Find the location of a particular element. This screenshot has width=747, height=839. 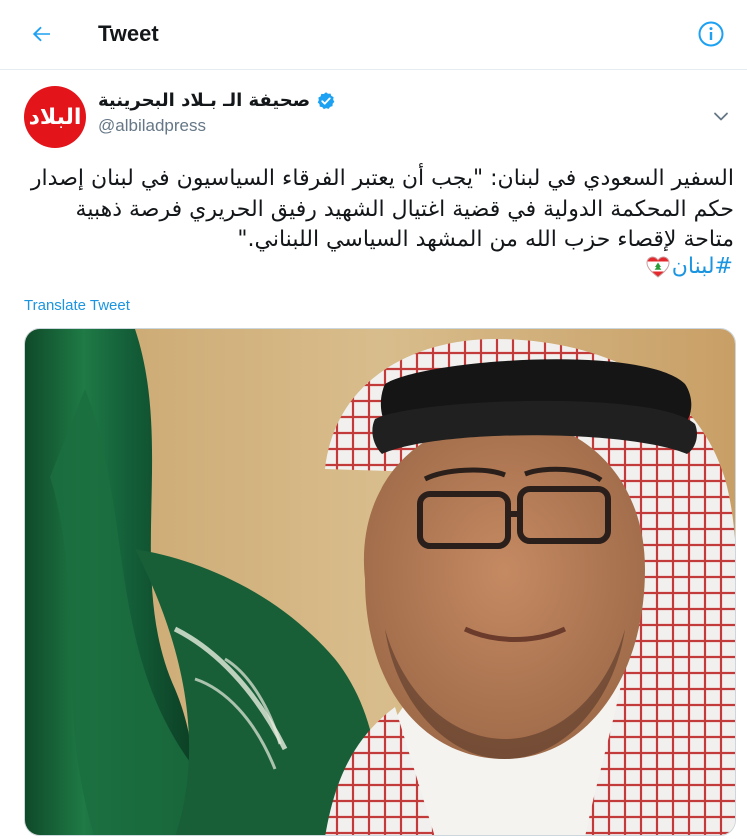

avatar: البلاد is located at coordinates (55, 117).